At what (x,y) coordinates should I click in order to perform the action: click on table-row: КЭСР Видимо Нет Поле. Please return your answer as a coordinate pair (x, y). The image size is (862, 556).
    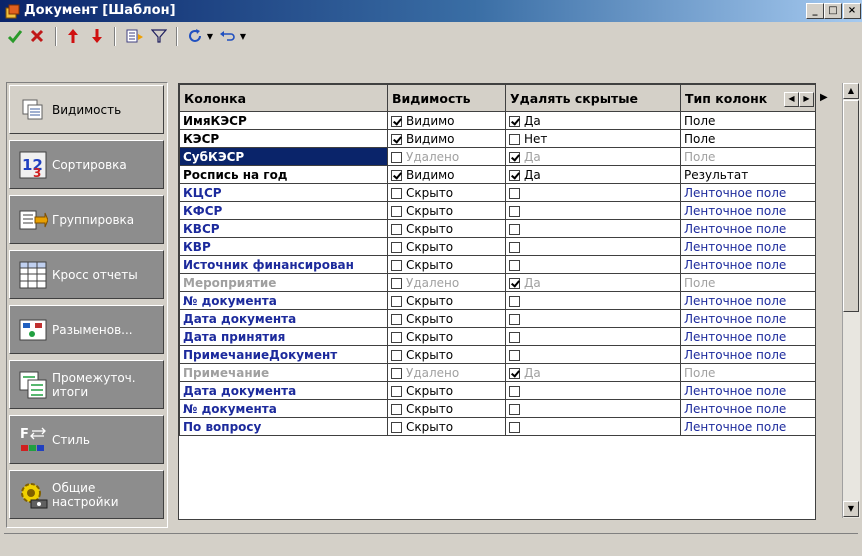
    Looking at the image, I should click on (497, 138).